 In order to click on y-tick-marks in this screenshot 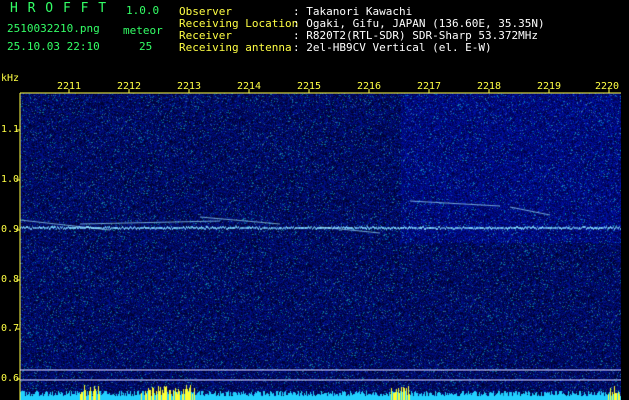, I will do `click(18, 254)`.